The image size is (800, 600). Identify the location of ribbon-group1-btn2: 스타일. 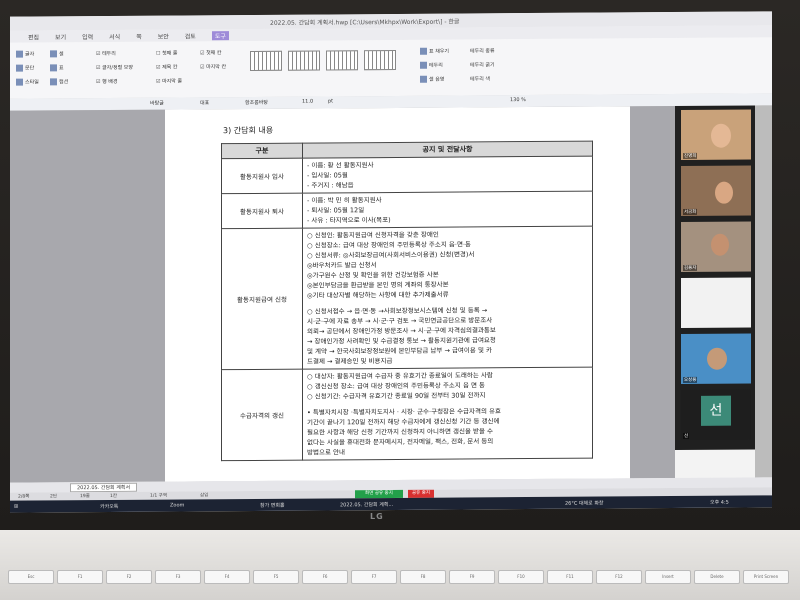
(27, 82).